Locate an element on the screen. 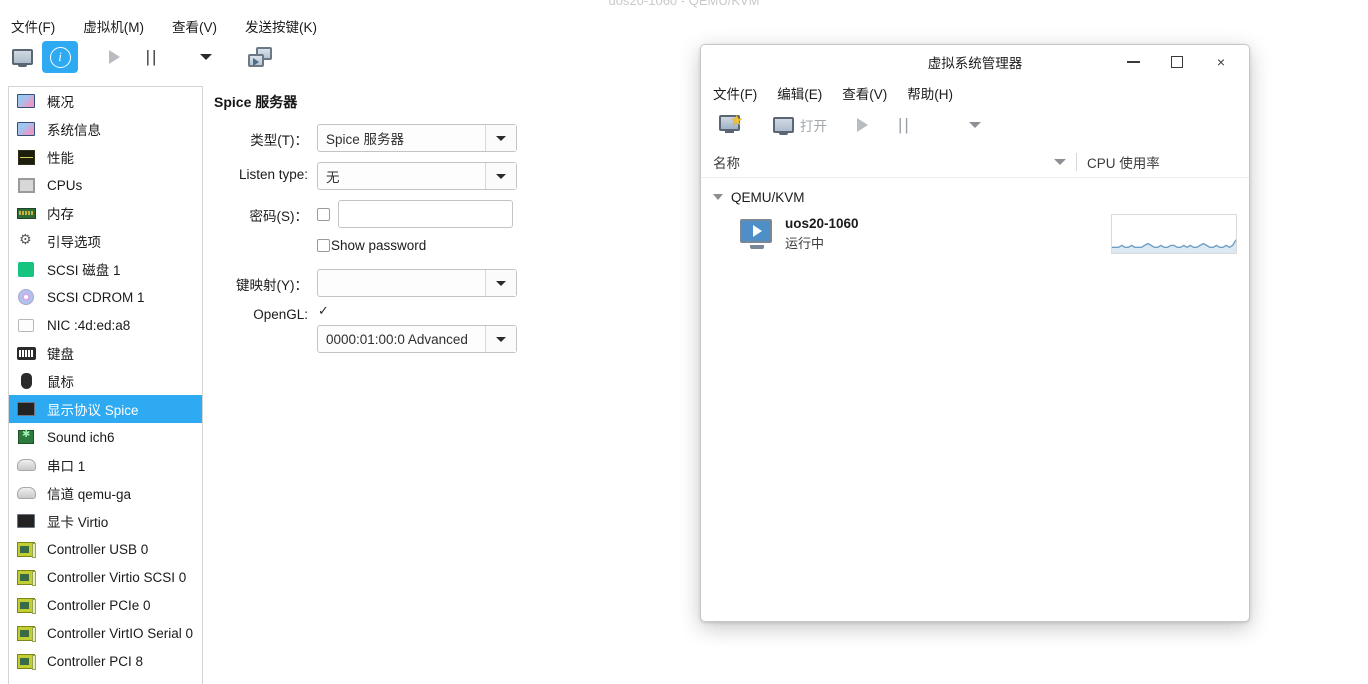 Image resolution: width=1368 pixels, height=684 pixels. sidebar-item-controller-virtio-scsi-0: Controller Virtio SCSI 0 is located at coordinates (105, 577).